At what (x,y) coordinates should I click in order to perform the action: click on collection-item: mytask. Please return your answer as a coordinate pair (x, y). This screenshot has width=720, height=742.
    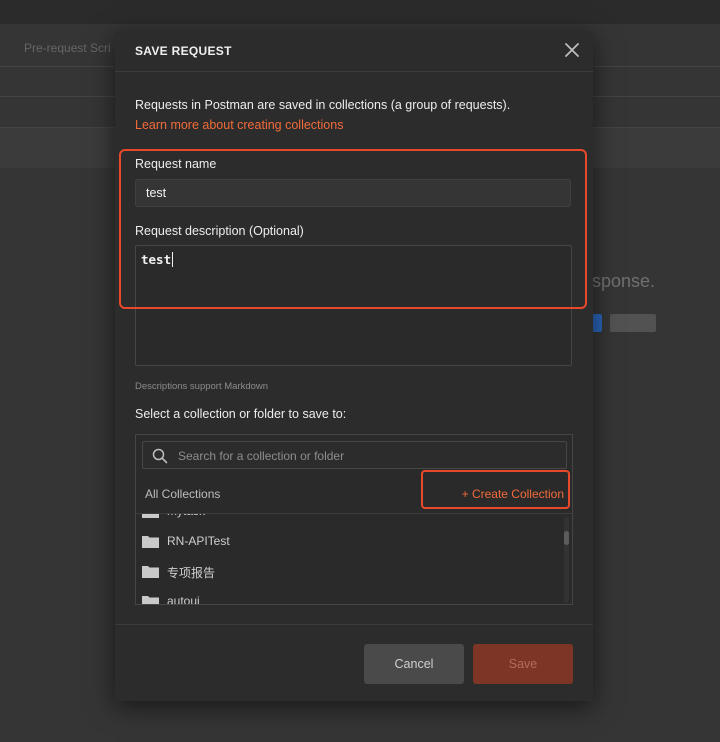
    Looking at the image, I should click on (347, 518).